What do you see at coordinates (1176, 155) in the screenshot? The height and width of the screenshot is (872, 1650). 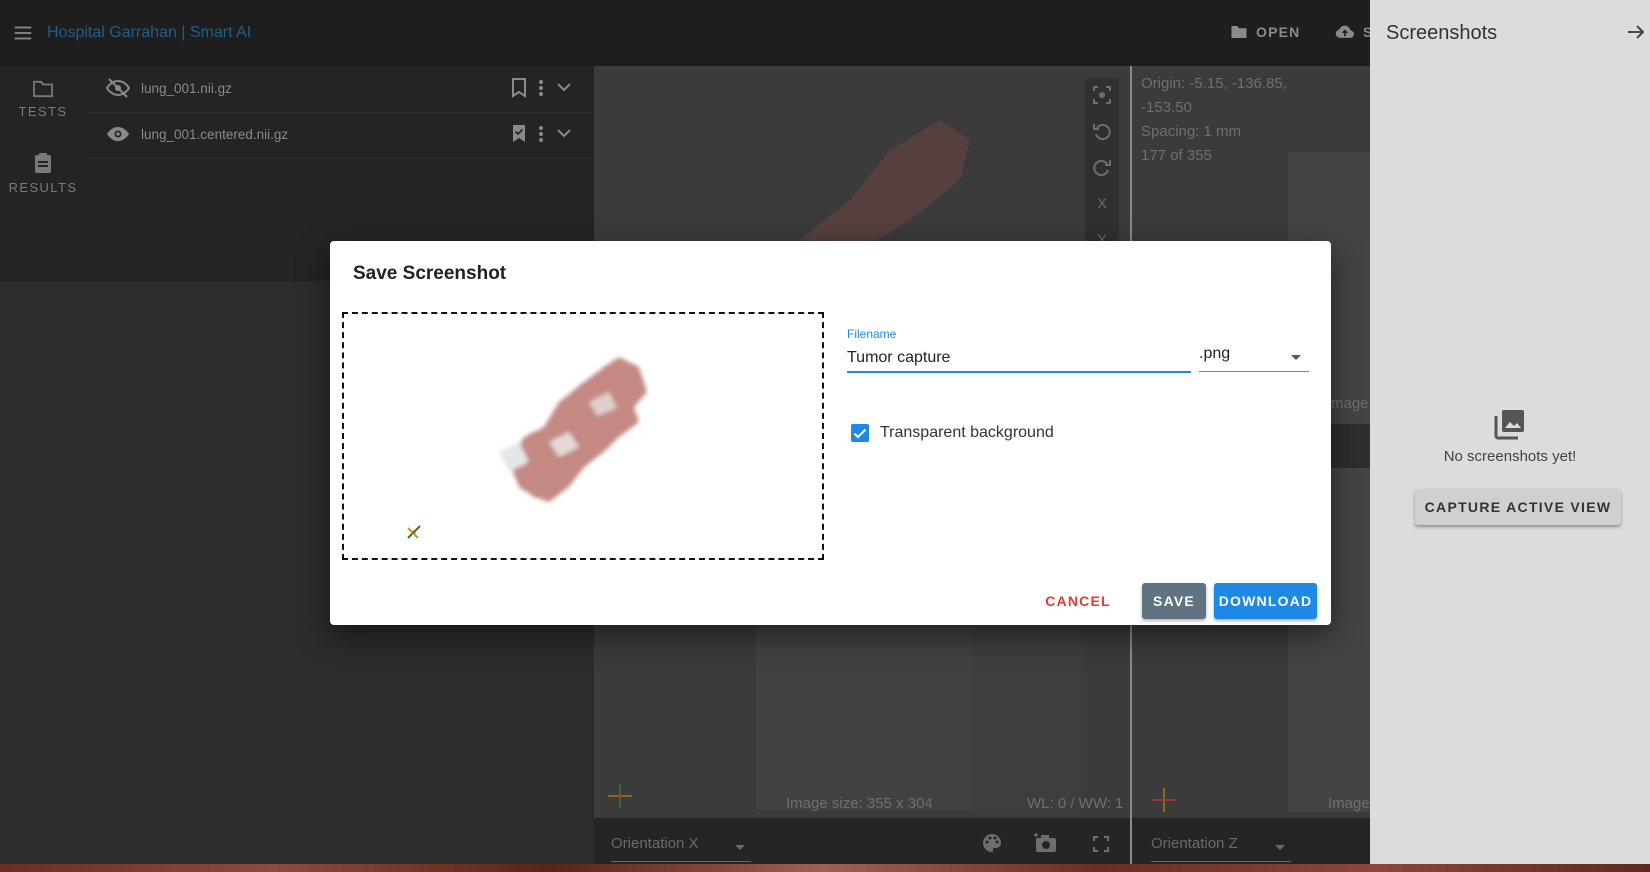 I see `slice-label: 177 of 355` at bounding box center [1176, 155].